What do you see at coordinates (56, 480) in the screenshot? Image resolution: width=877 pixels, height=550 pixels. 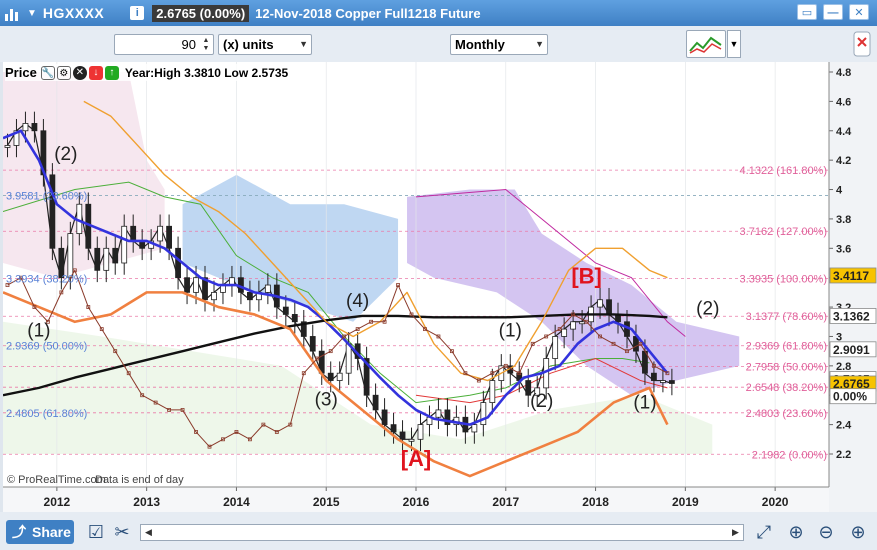 I see `watermark: © ProRealTime.com` at bounding box center [56, 480].